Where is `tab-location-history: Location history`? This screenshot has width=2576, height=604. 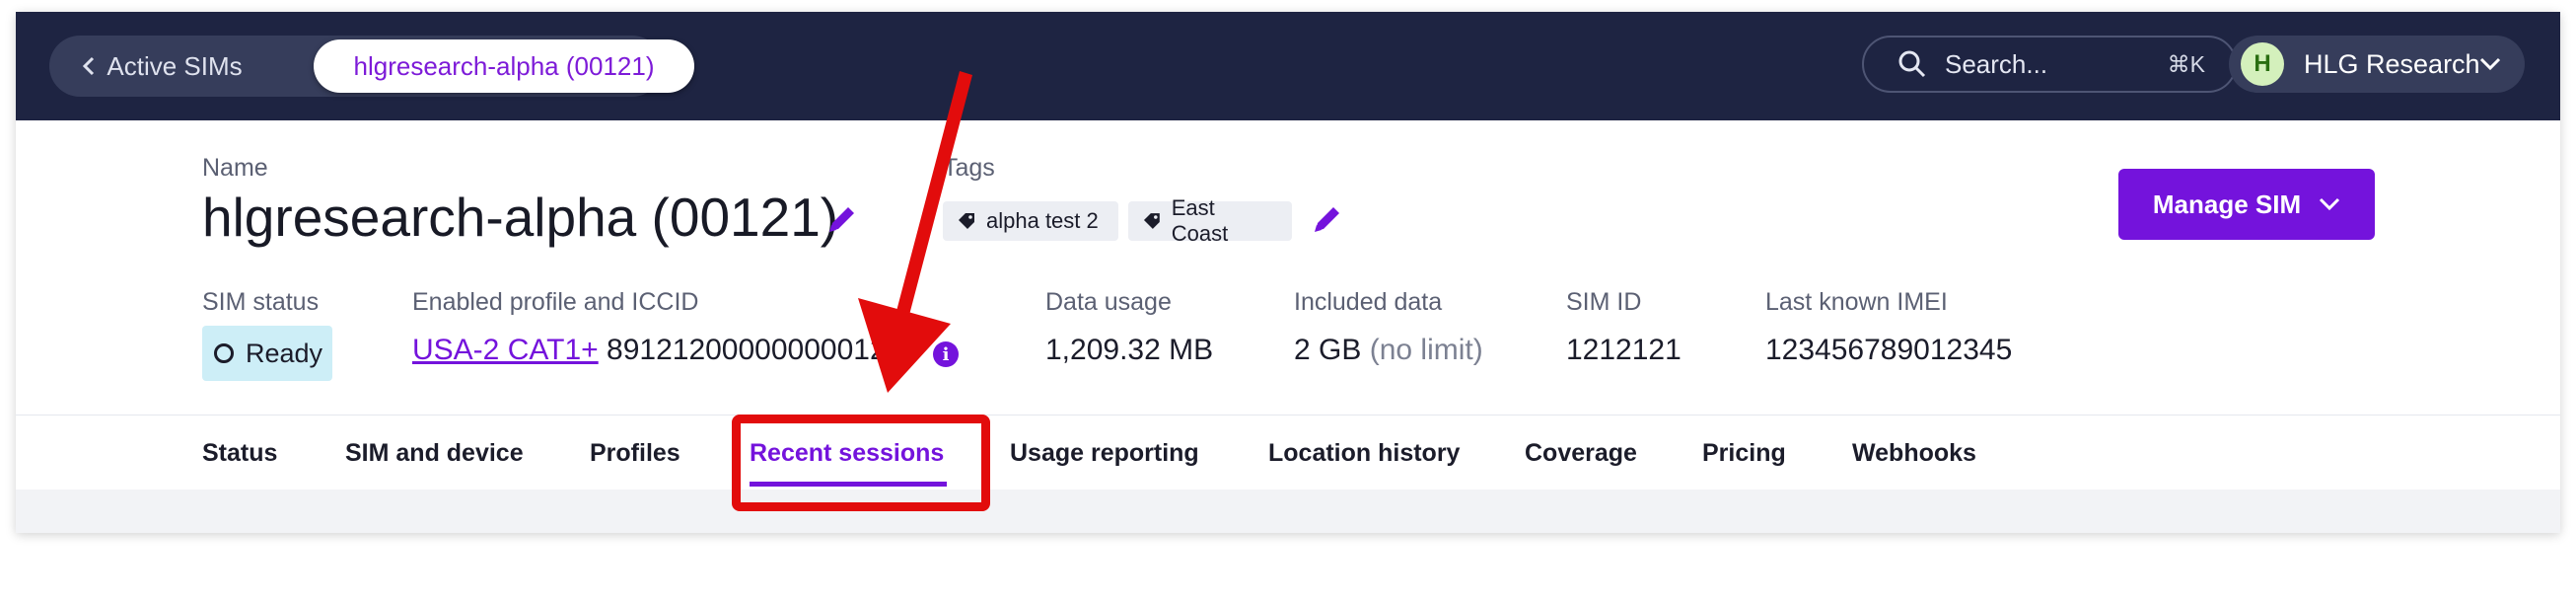 tab-location-history: Location history is located at coordinates (1364, 453).